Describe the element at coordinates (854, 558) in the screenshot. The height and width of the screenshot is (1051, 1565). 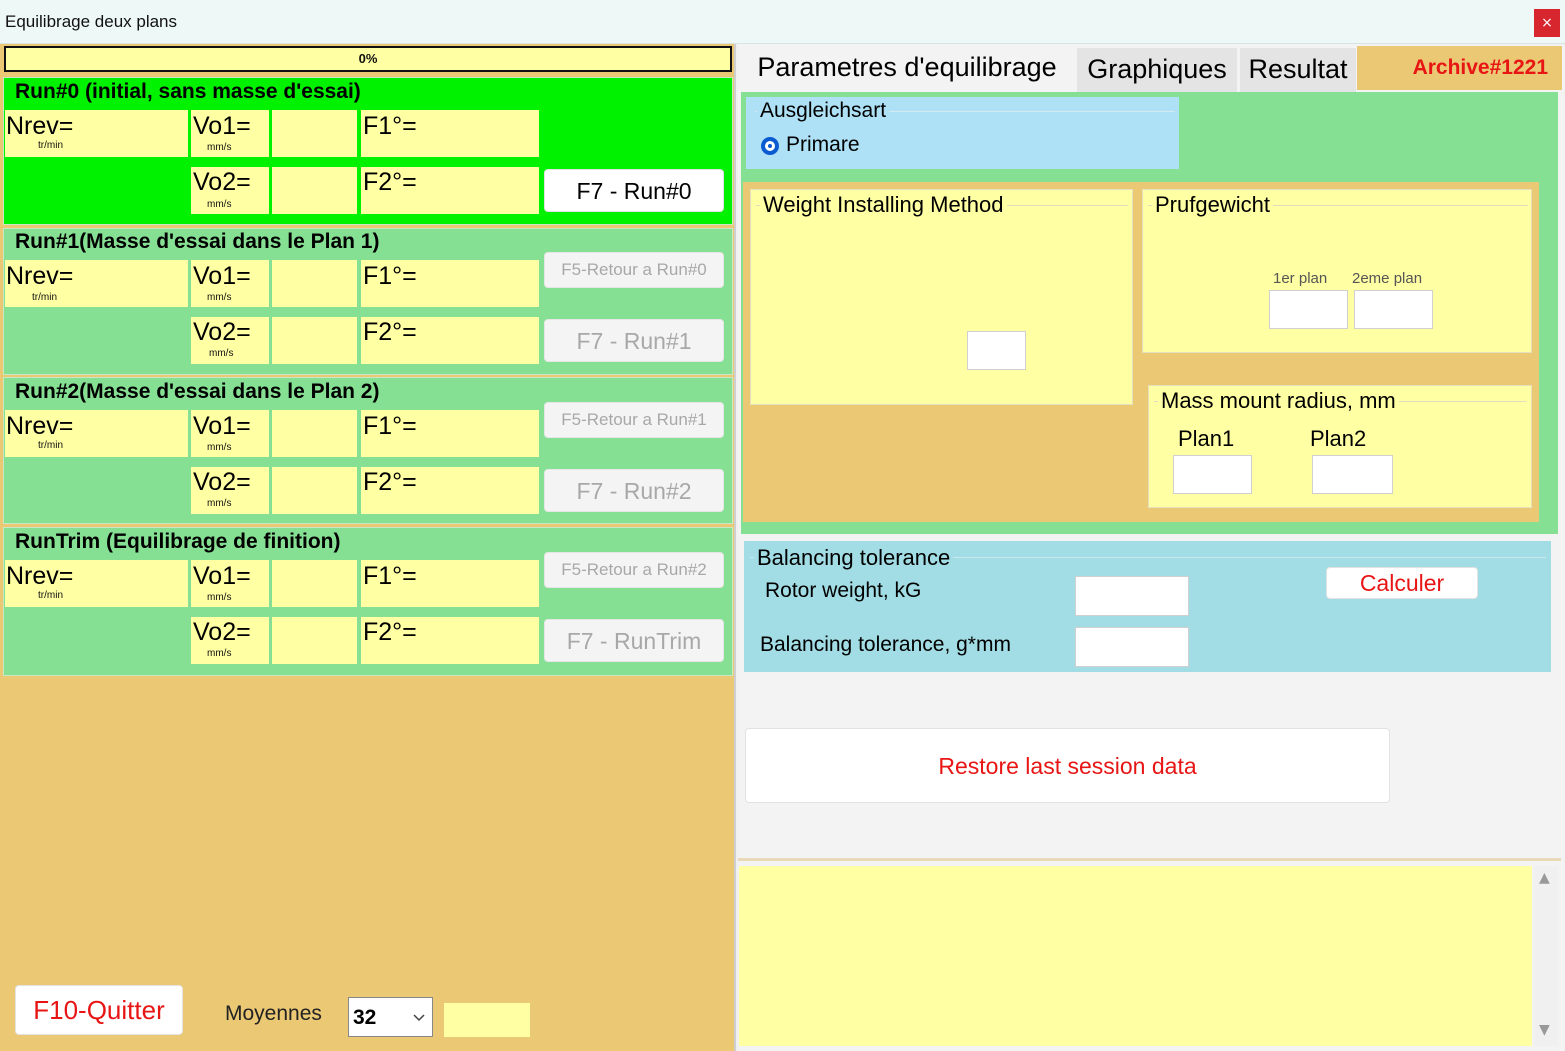
I see `tolerance-legend: Balancing tolerance` at that location.